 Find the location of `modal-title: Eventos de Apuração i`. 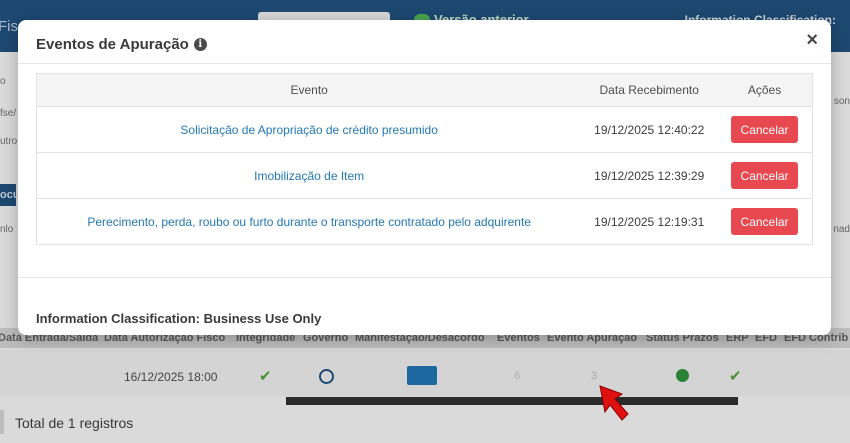

modal-title: Eventos de Apuração i is located at coordinates (121, 44).